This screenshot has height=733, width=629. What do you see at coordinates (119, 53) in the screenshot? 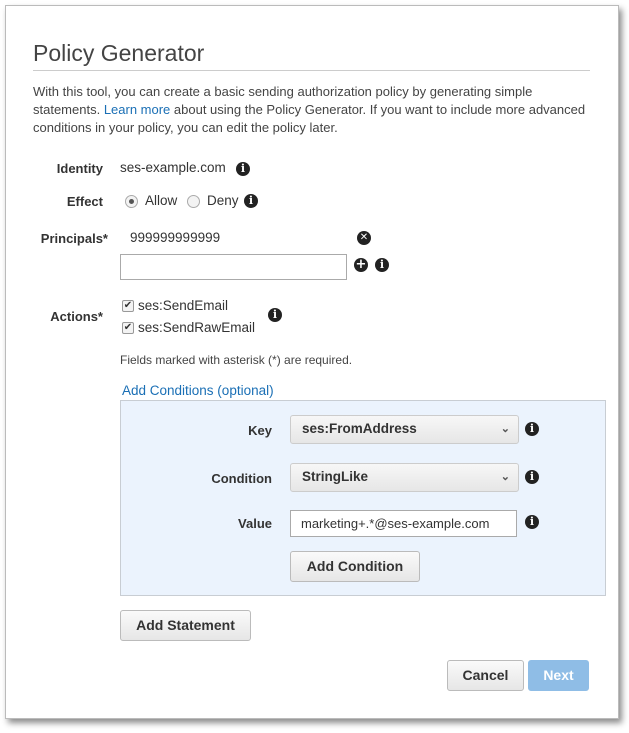
I see `page-title: Policy Generator` at bounding box center [119, 53].